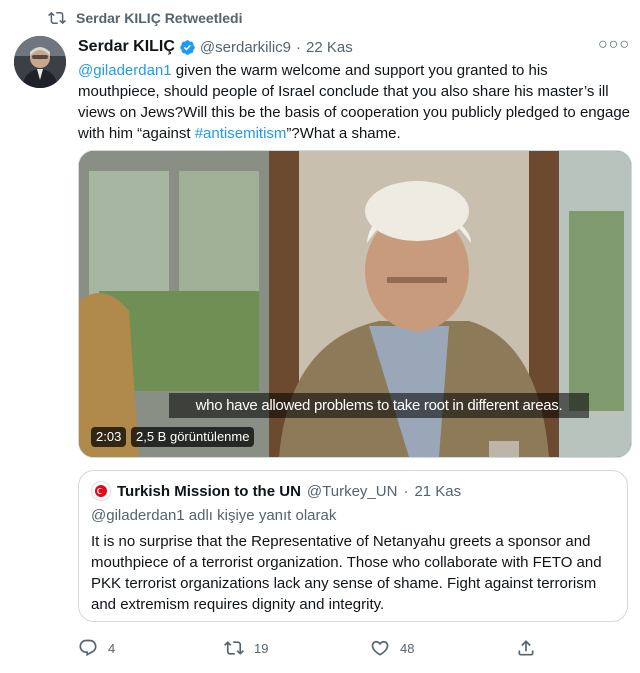 Image resolution: width=640 pixels, height=673 pixels. What do you see at coordinates (246, 648) in the screenshot?
I see `retweet-button: 19` at bounding box center [246, 648].